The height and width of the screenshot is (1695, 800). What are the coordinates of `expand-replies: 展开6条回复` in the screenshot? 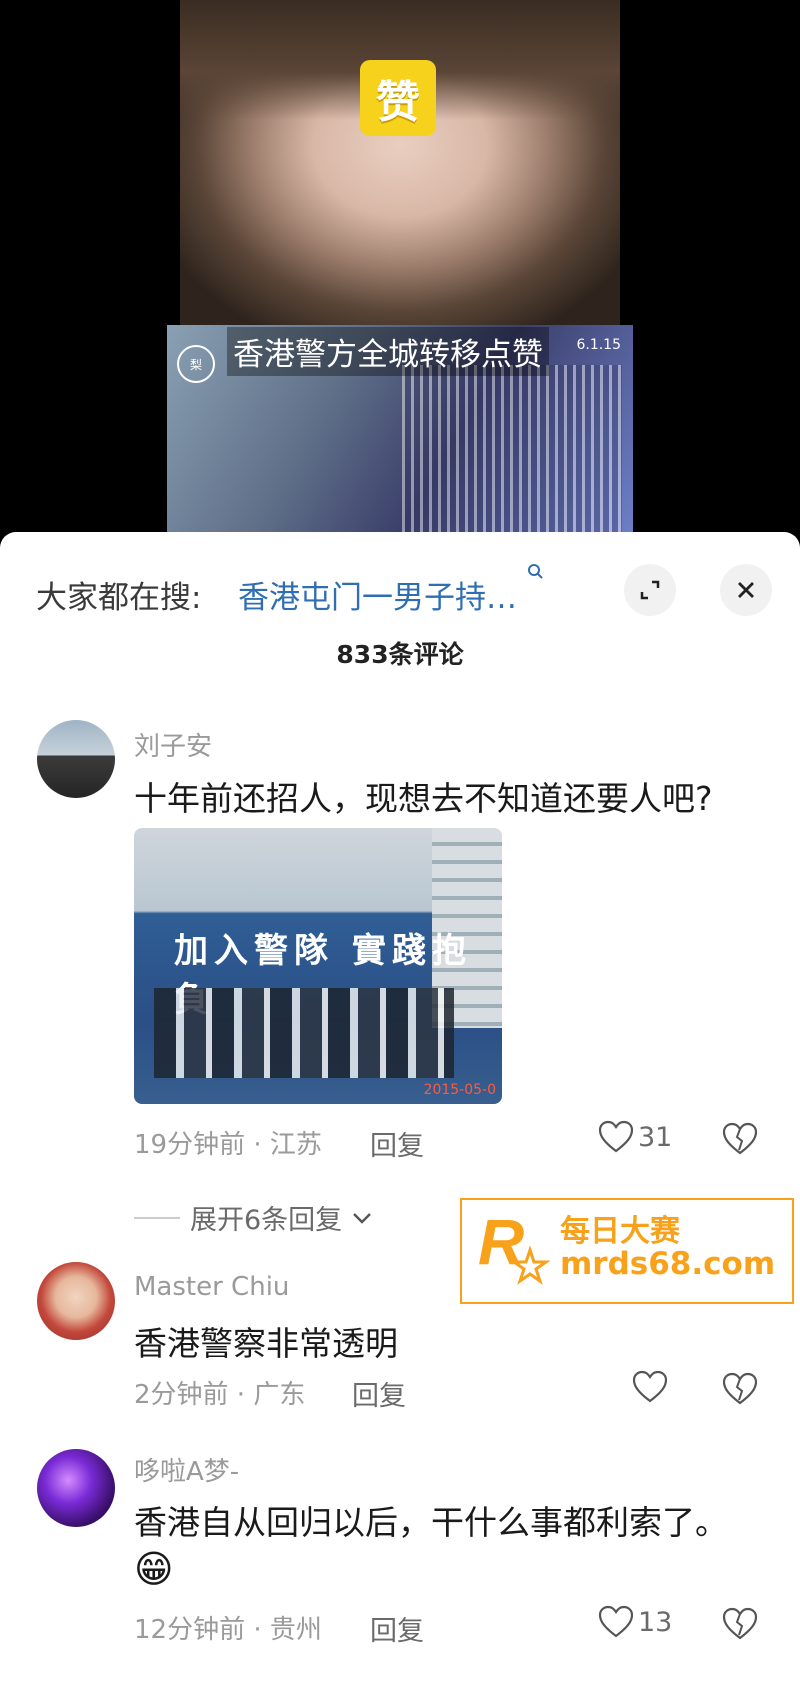 It's located at (253, 1217).